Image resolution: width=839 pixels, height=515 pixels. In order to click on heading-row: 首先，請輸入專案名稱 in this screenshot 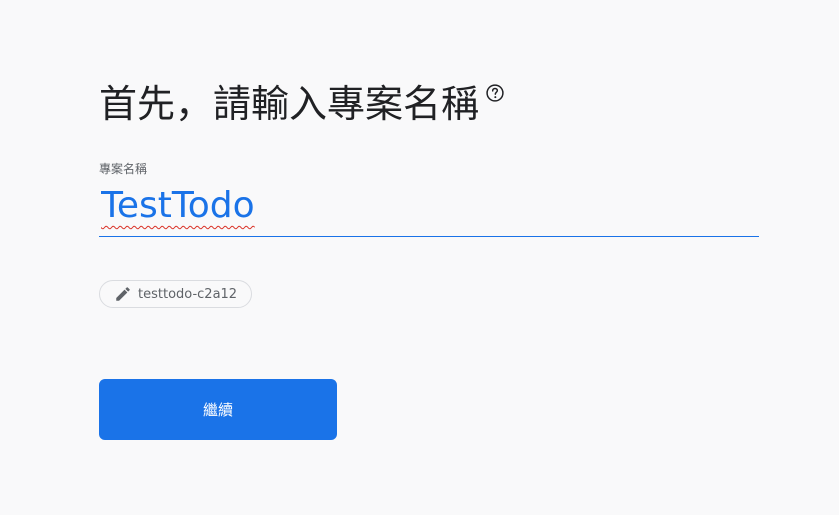, I will do `click(302, 104)`.